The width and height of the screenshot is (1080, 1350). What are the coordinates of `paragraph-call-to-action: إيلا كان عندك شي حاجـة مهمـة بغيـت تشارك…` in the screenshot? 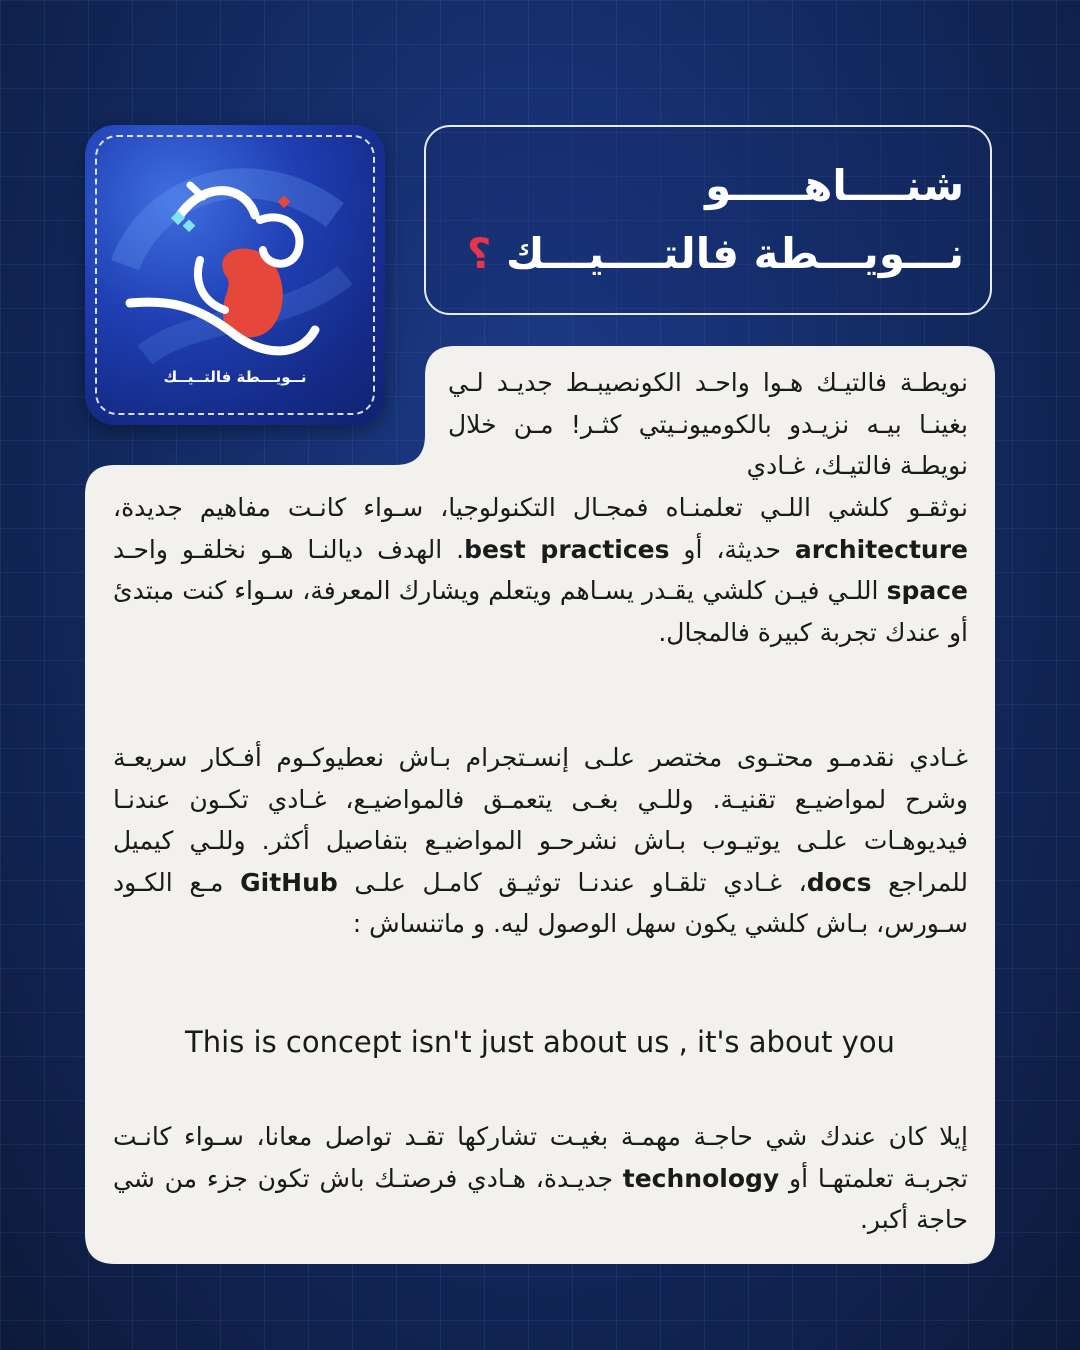 It's located at (540, 1178).